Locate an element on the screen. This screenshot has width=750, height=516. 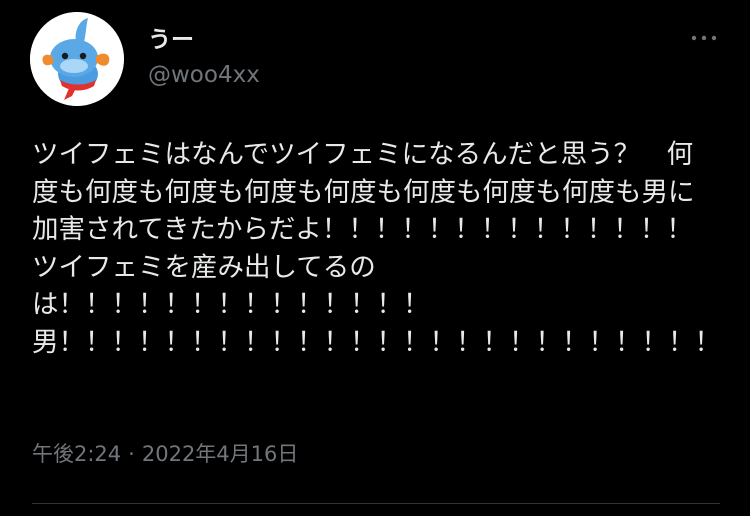
divider is located at coordinates (376, 503).